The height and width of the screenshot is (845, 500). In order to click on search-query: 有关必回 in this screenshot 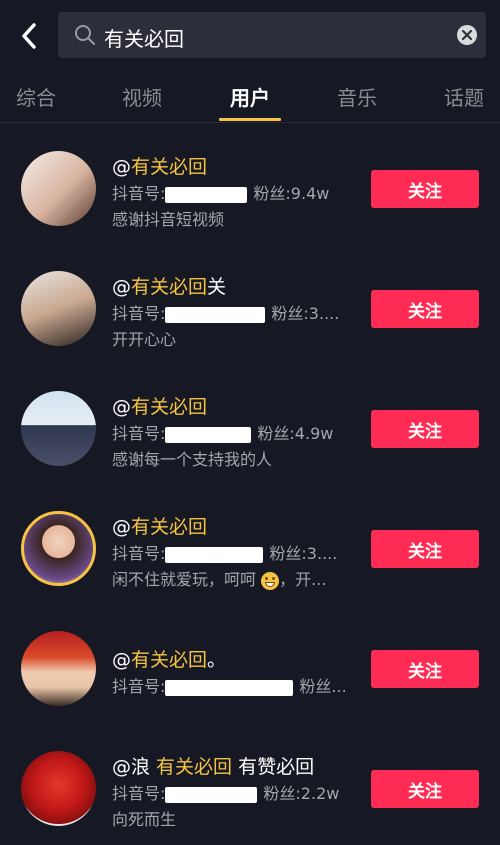, I will do `click(144, 37)`.